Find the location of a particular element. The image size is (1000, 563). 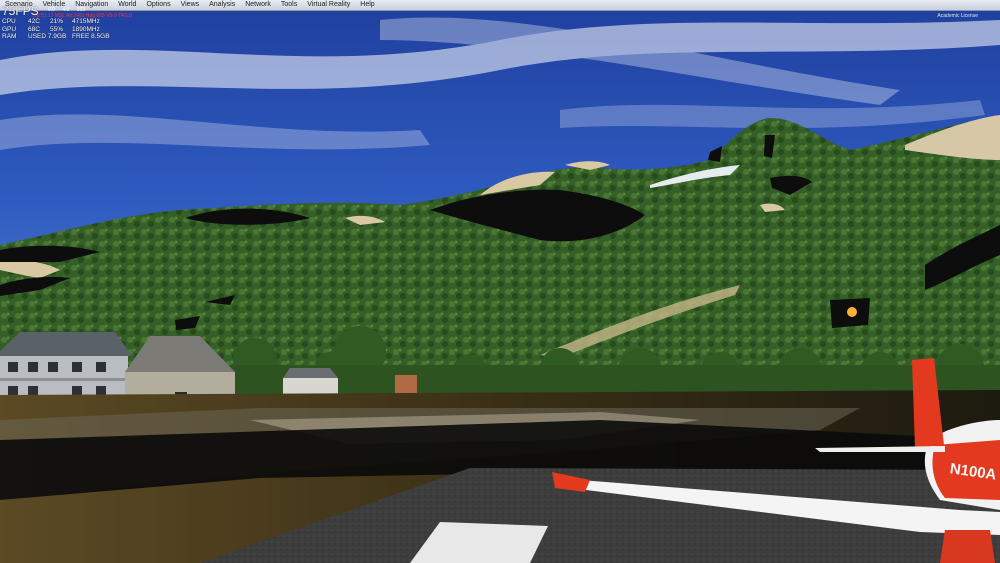

gpu-stats-row: GPU 68C 55% 1890MHz is located at coordinates (62, 30).